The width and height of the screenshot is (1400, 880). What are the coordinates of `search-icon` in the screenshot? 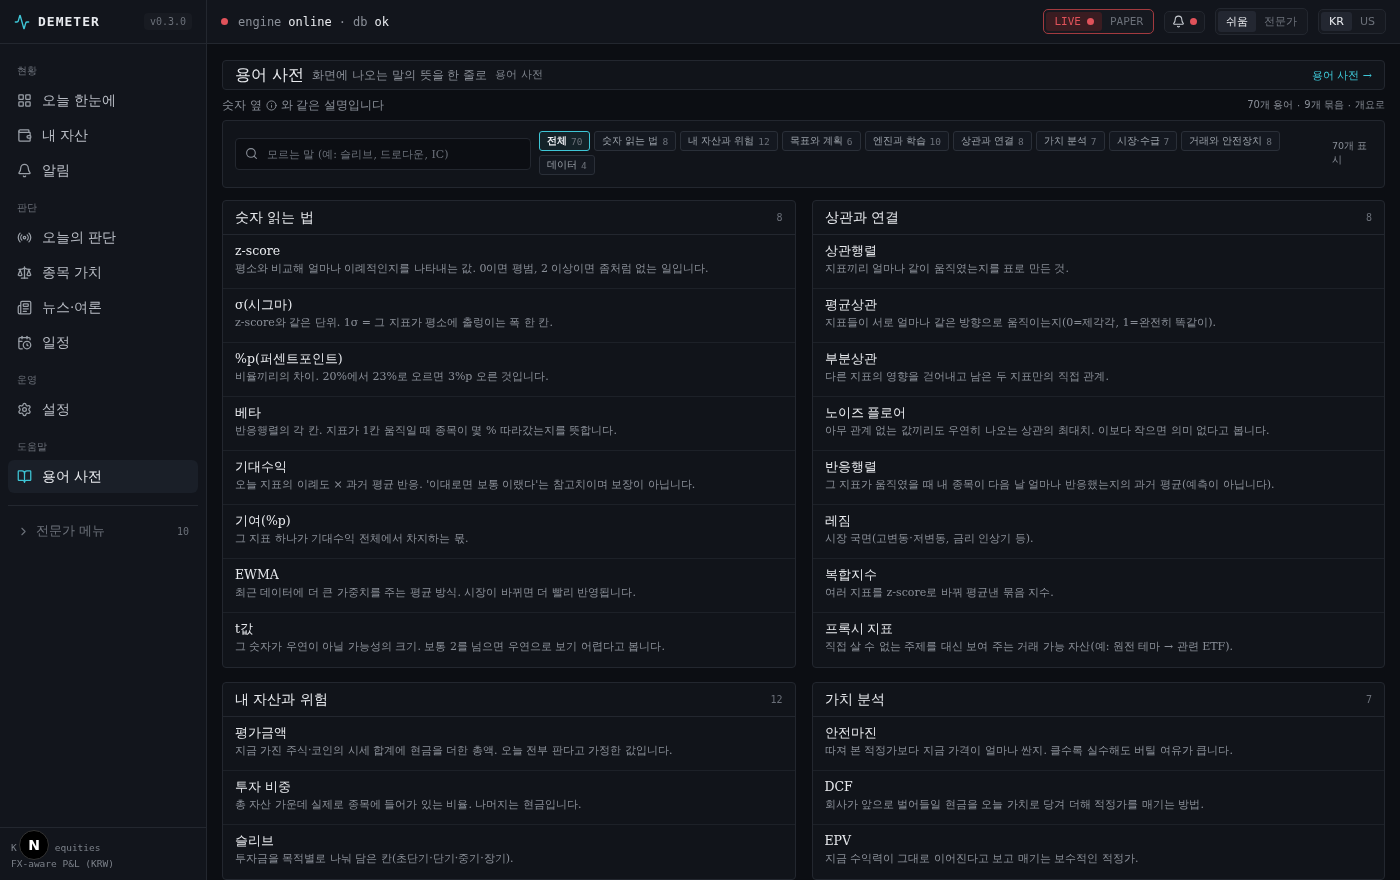 It's located at (251, 153).